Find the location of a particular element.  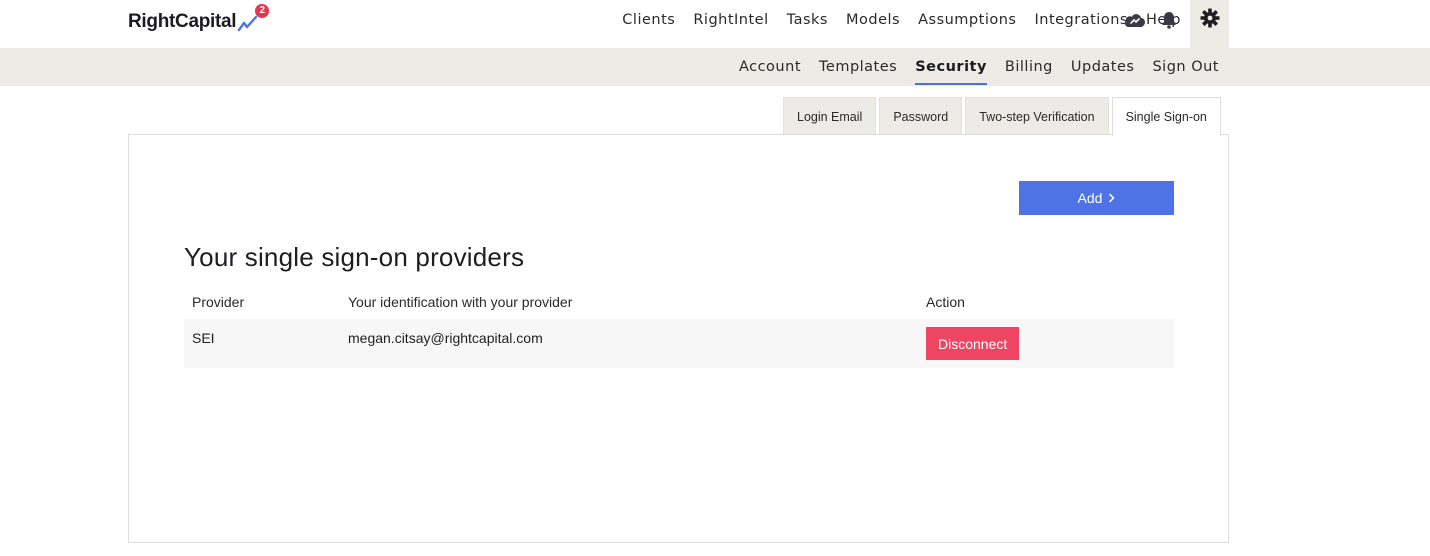

provider-cell: SEI is located at coordinates (203, 338).